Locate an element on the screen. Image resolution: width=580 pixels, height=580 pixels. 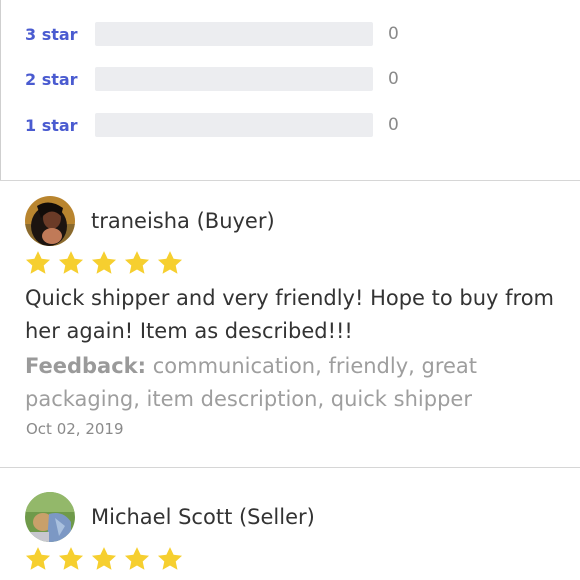
rating-label: 3 star is located at coordinates (51, 35).